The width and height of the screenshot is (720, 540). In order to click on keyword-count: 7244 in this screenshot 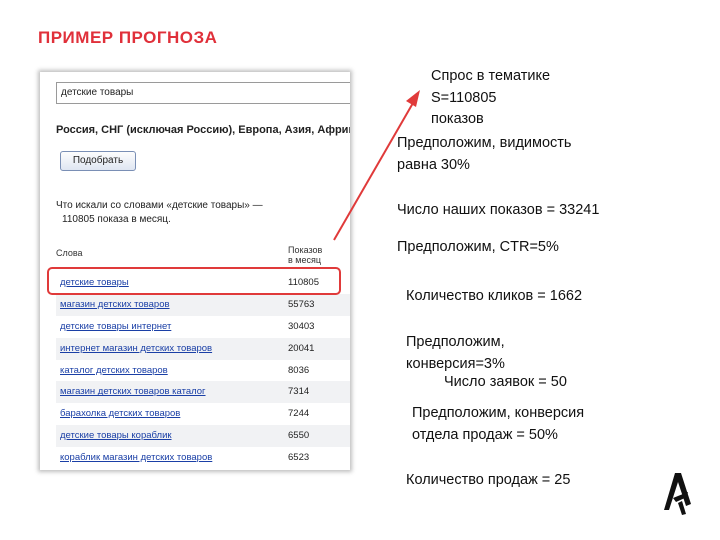, I will do `click(299, 414)`.